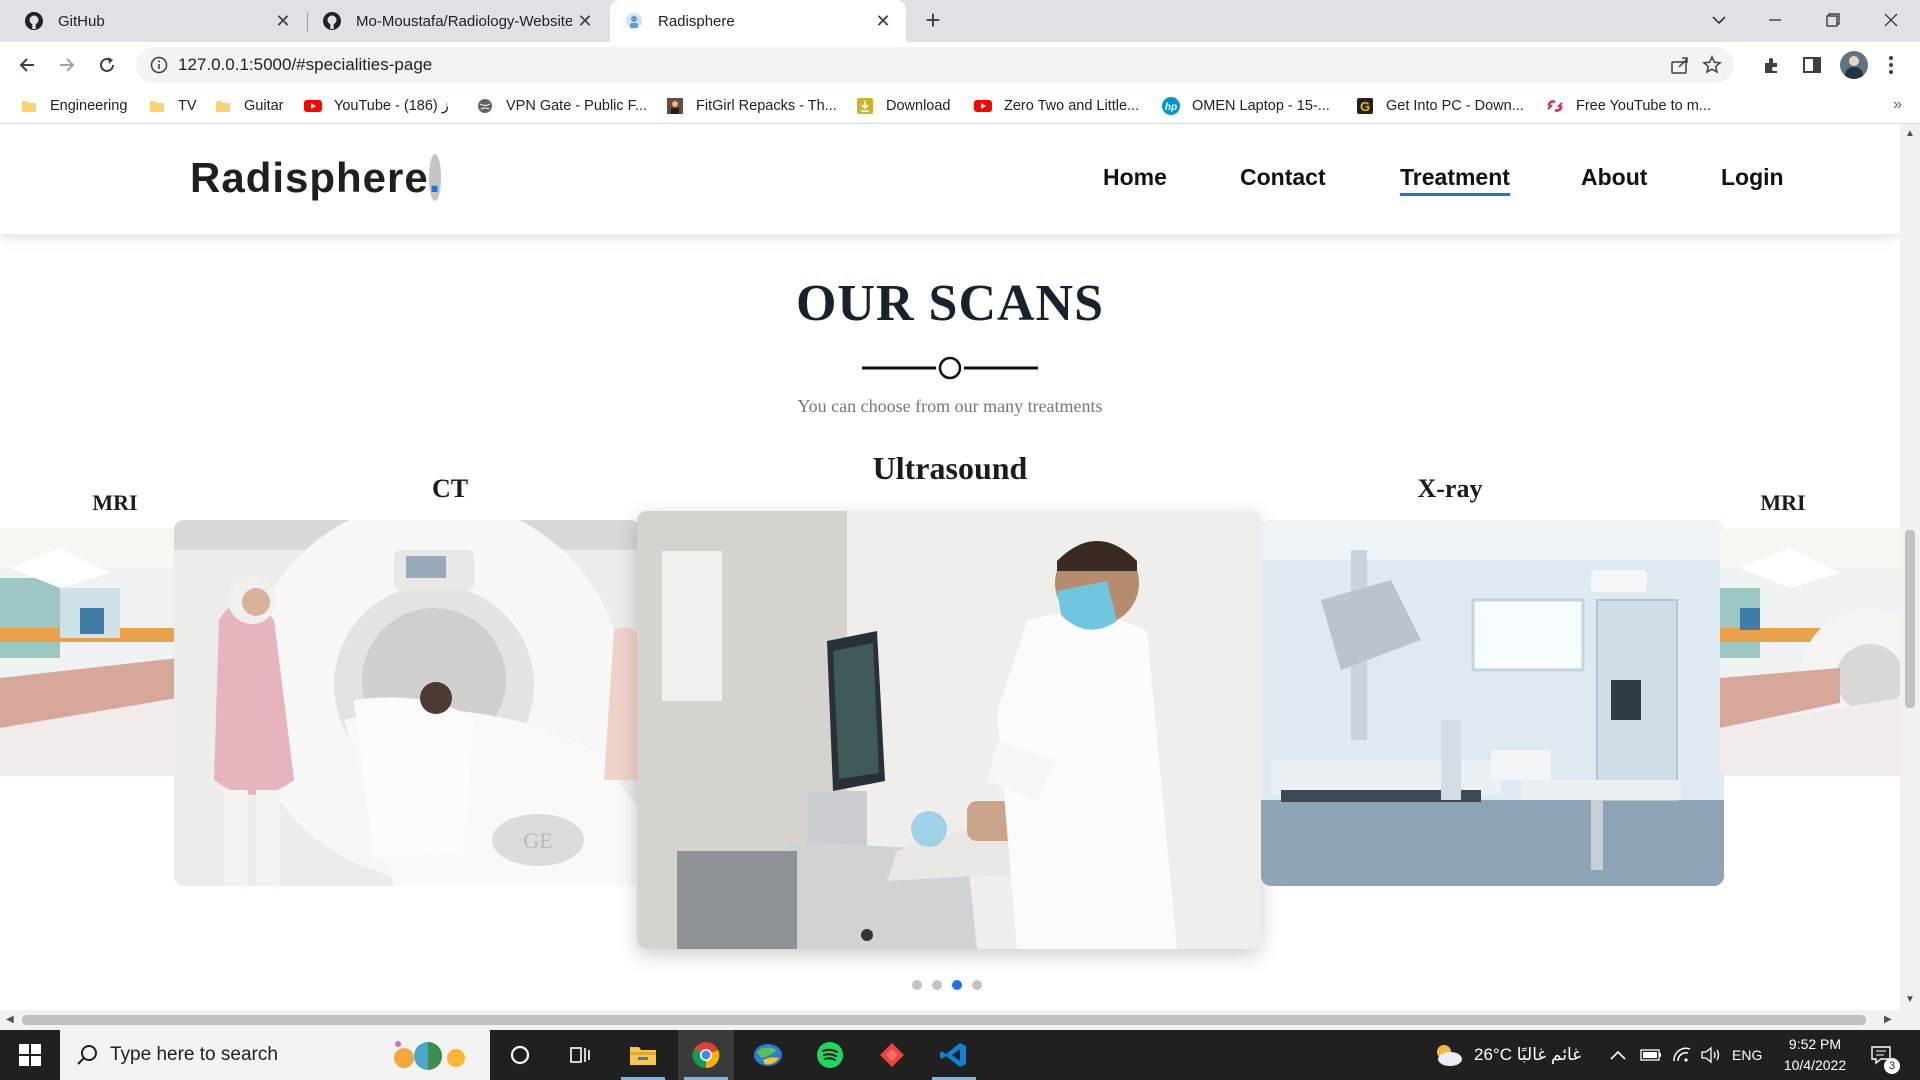 The height and width of the screenshot is (1080, 1920). What do you see at coordinates (1897, 105) in the screenshot?
I see `bookmarks-overflow-button: »` at bounding box center [1897, 105].